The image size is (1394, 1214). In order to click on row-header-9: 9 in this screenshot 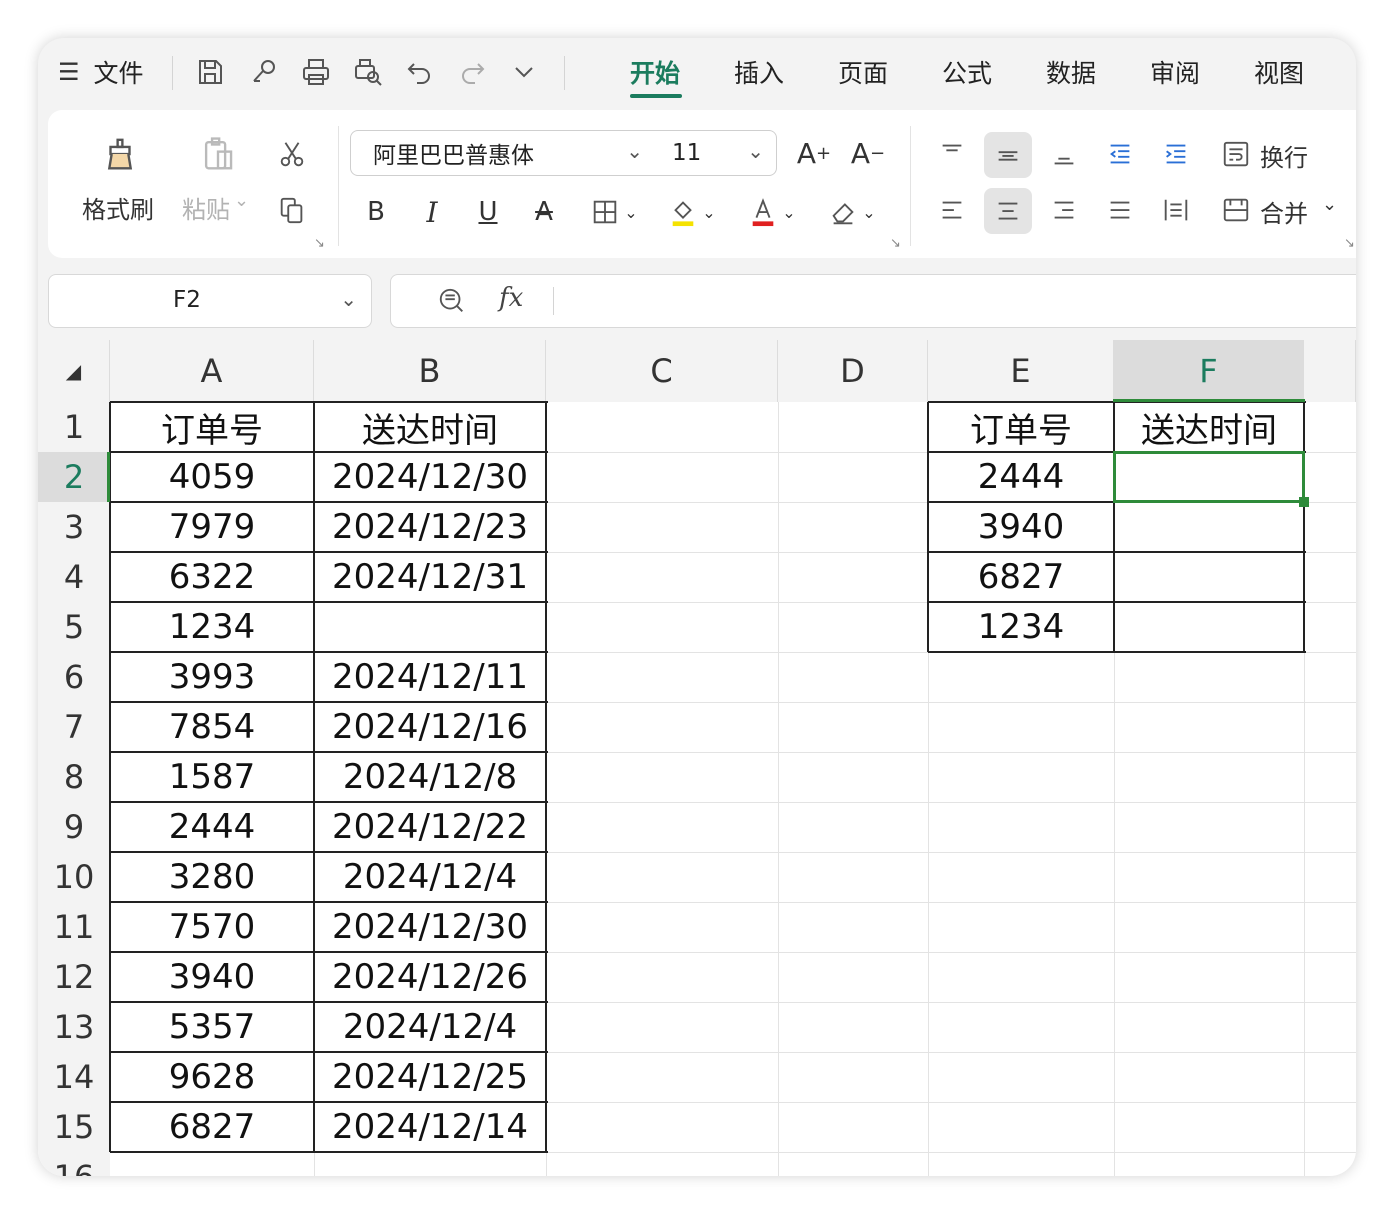, I will do `click(74, 827)`.